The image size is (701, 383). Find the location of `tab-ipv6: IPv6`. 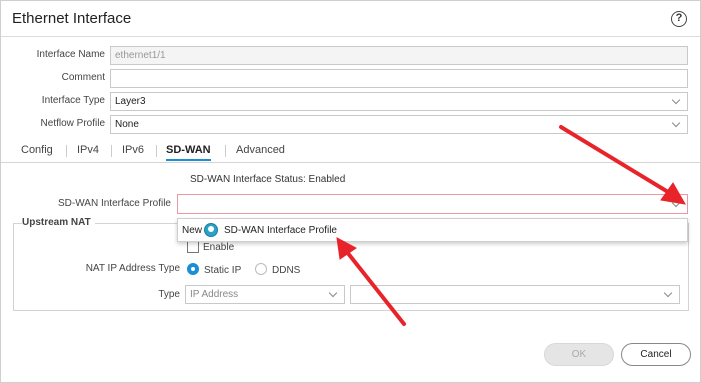

tab-ipv6: IPv6 is located at coordinates (133, 150).